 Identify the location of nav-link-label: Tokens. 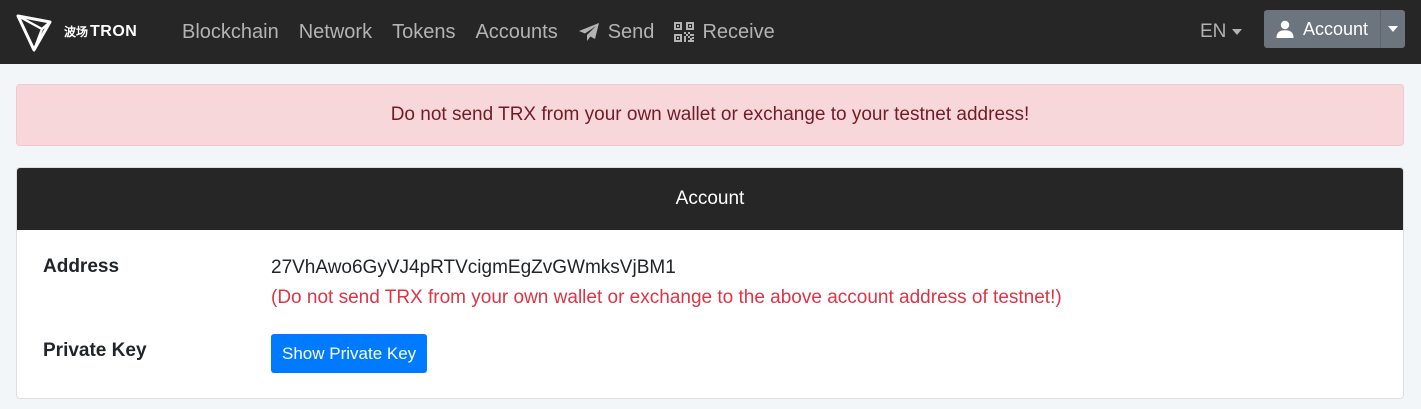
(424, 31).